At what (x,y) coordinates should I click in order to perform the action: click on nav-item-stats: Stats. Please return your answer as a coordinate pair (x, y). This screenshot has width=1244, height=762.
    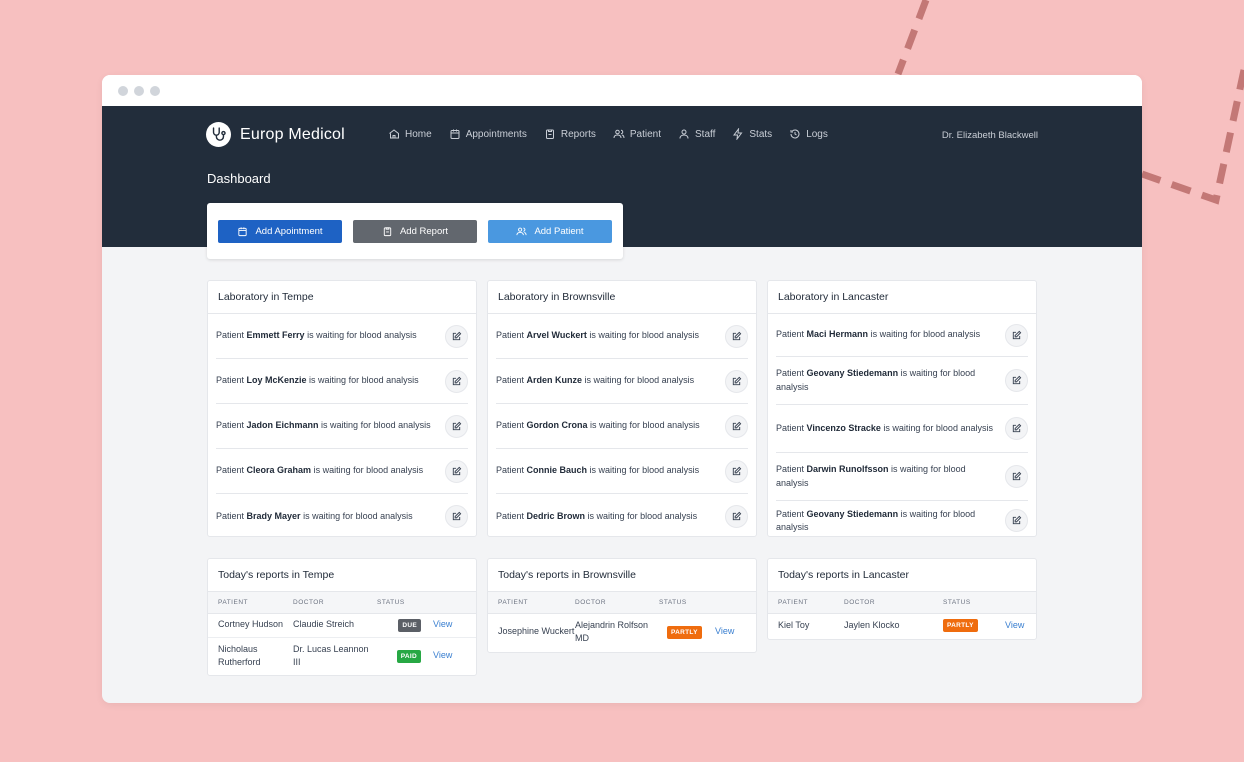
    Looking at the image, I should click on (752, 134).